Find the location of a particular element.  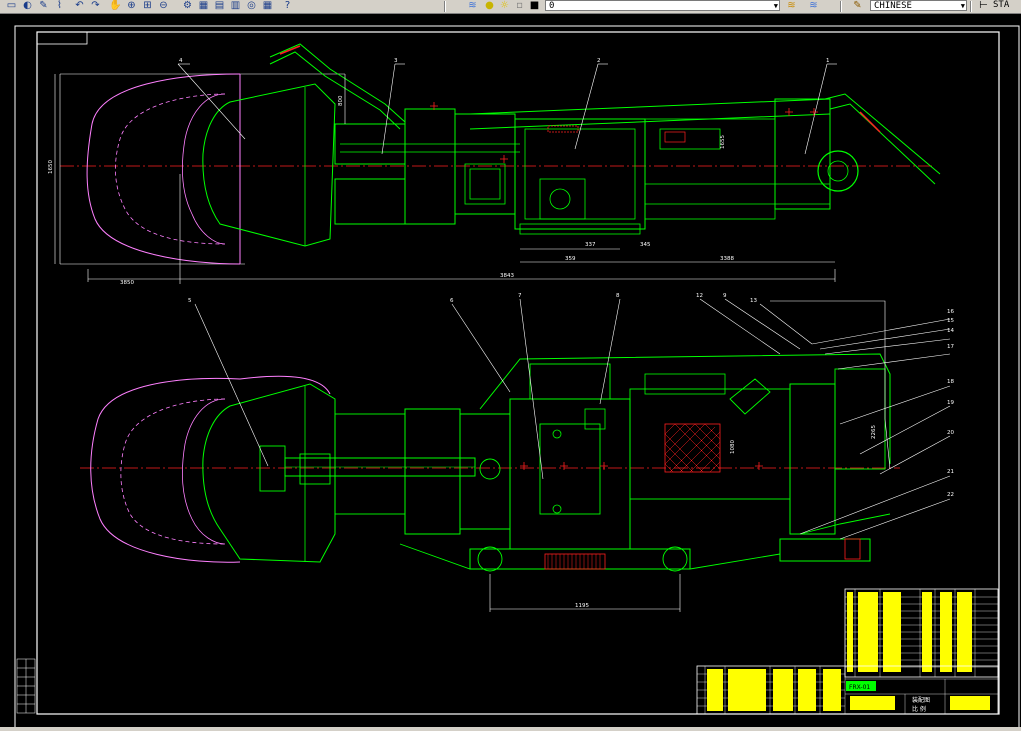

part-number: 21 is located at coordinates (950, 472).